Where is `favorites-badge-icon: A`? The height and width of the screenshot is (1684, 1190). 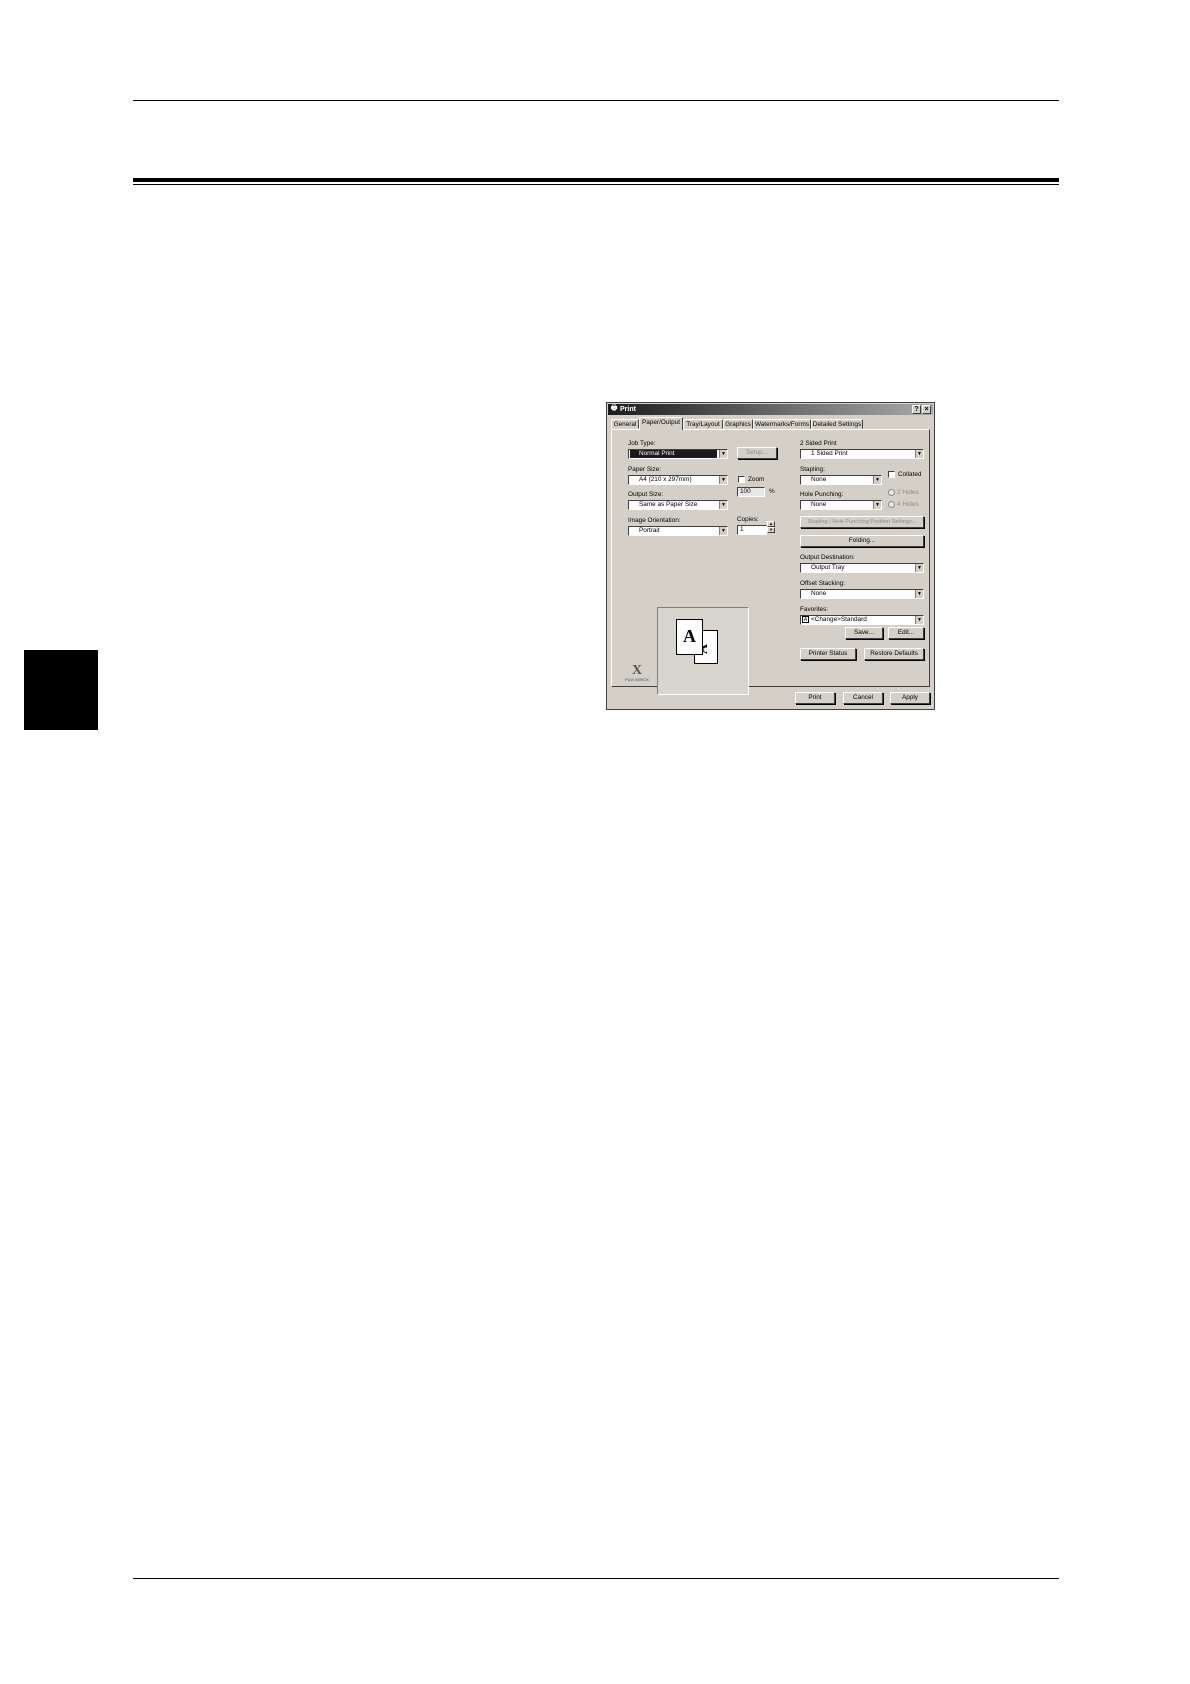 favorites-badge-icon: A is located at coordinates (805, 619).